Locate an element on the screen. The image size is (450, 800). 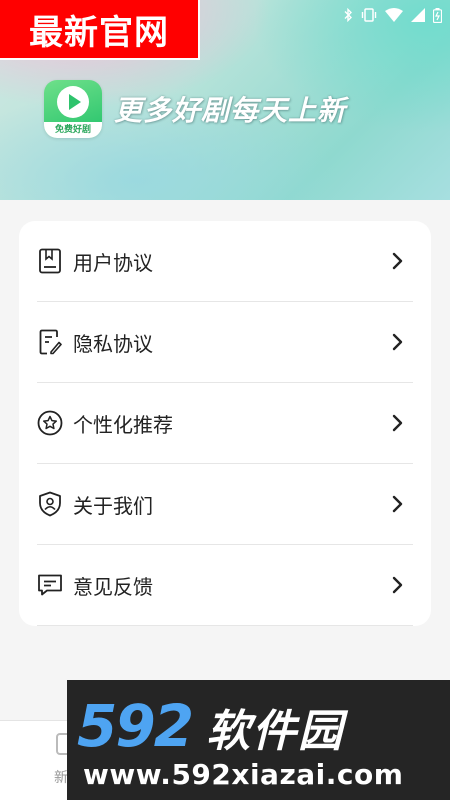
slogan: 更多好剧每天上新 is located at coordinates (230, 110).